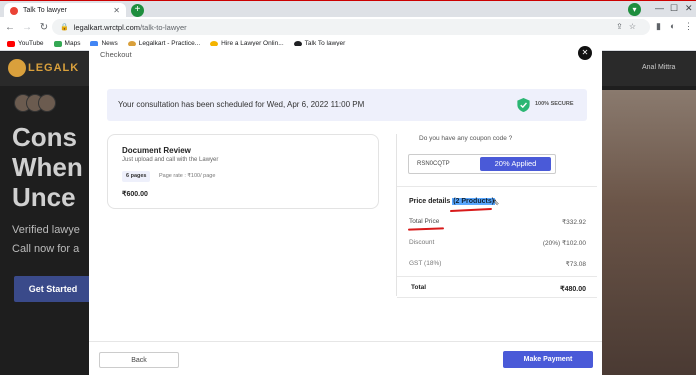 This screenshot has height=375, width=696. What do you see at coordinates (674, 8) in the screenshot?
I see `maximize-icon: ☐` at bounding box center [674, 8].